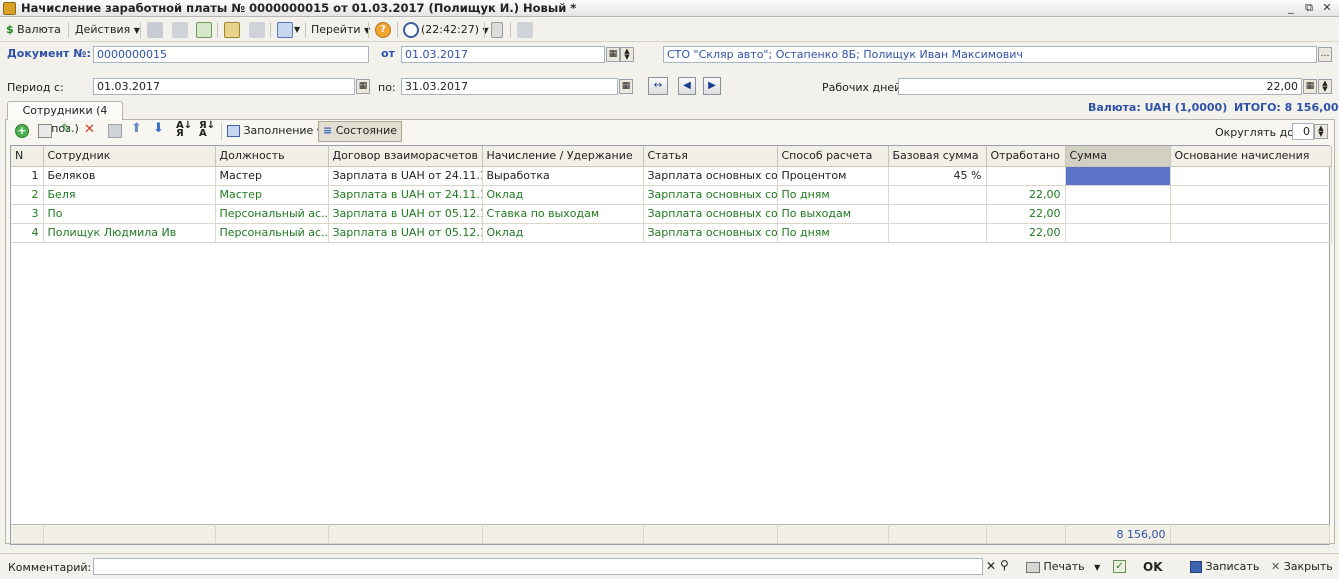 This screenshot has height=579, width=1339. I want to click on help-icon: ?, so click(383, 30).